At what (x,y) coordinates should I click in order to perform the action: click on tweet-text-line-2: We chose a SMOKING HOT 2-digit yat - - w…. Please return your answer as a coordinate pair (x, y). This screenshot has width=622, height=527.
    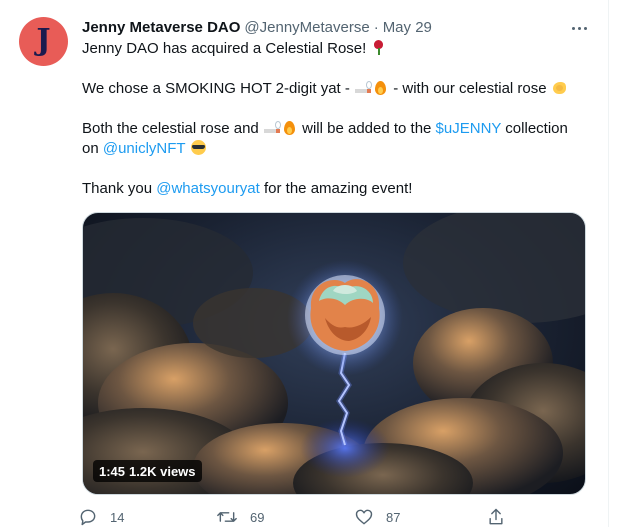
    Looking at the image, I should click on (325, 89).